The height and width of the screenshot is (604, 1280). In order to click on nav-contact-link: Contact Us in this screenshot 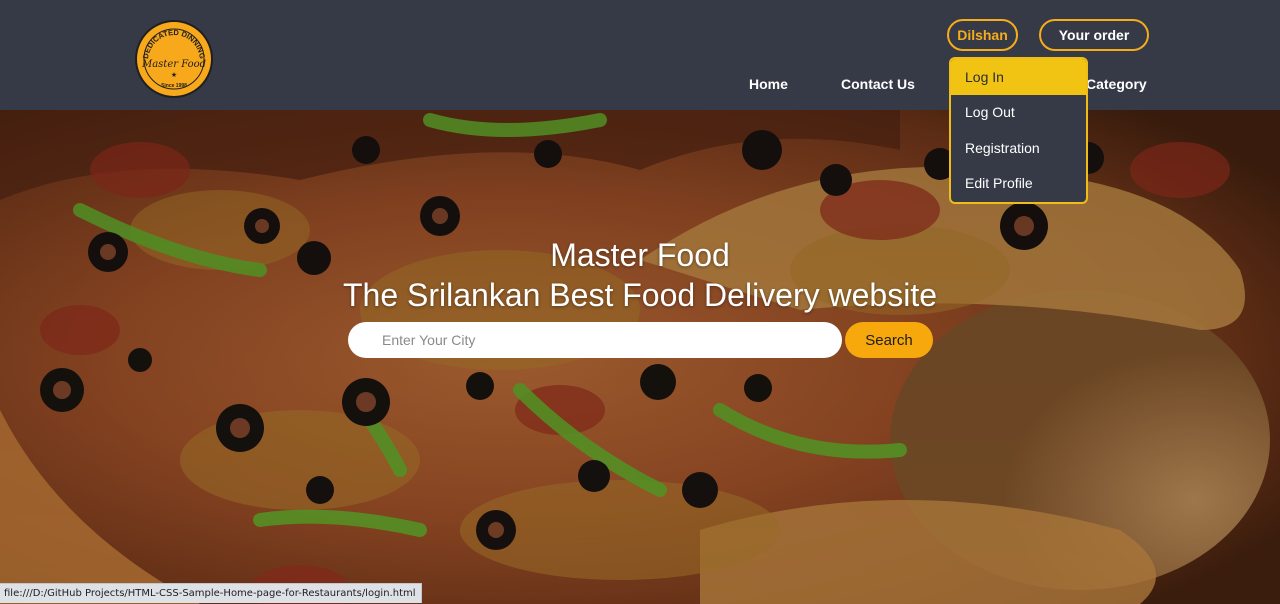, I will do `click(878, 84)`.